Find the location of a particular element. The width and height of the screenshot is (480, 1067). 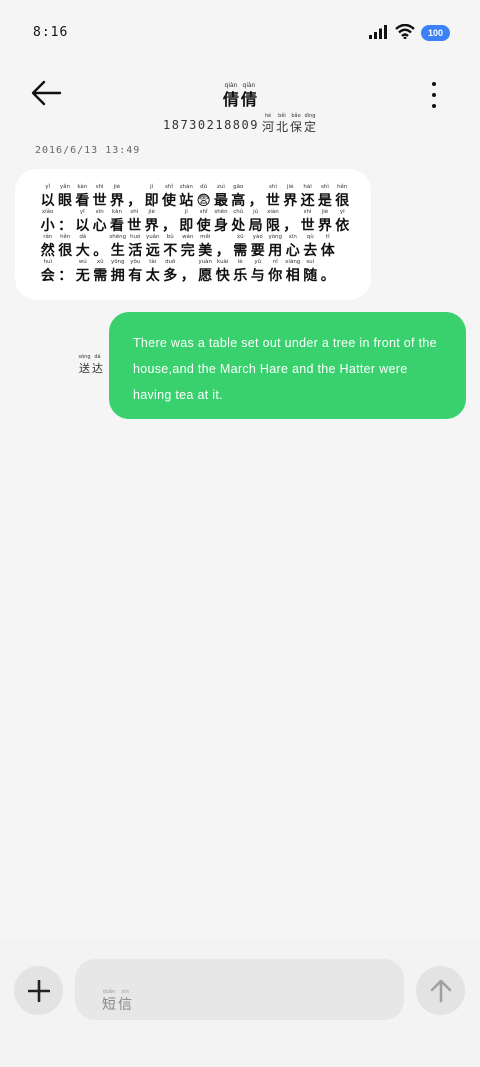

message-char: 。 is located at coordinates (328, 271).